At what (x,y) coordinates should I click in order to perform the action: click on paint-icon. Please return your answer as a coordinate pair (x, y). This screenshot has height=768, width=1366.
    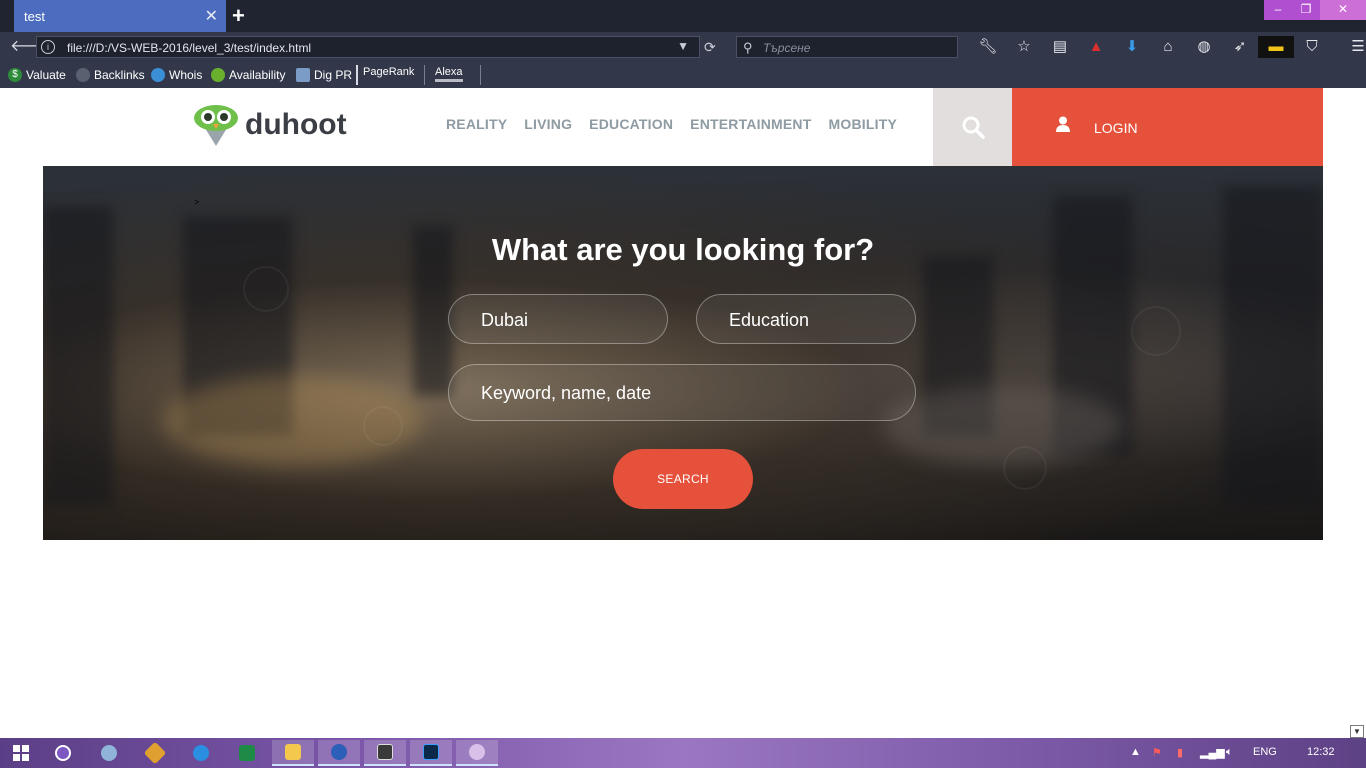
    Looking at the image, I should click on (477, 752).